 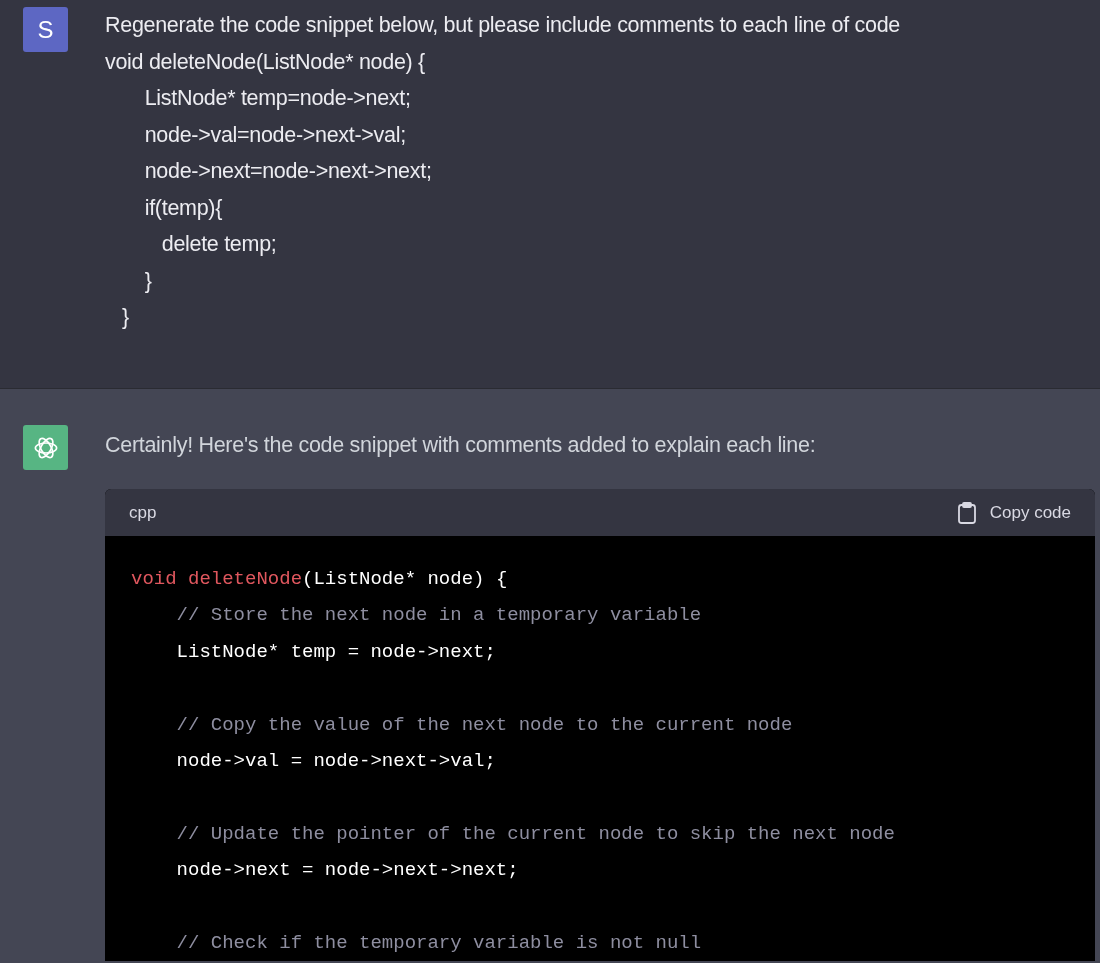 What do you see at coordinates (265, 62) in the screenshot?
I see `message-line: void deleteNode(ListNode* node) {` at bounding box center [265, 62].